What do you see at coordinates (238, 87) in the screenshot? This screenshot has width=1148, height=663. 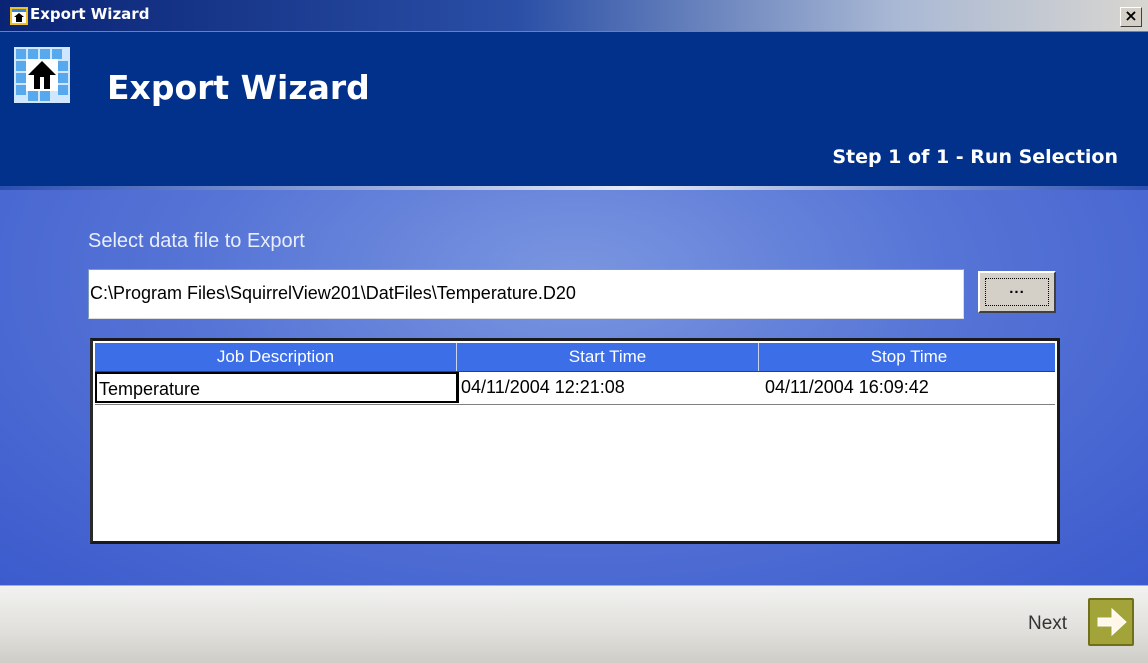 I see `header-title: Export Wizard` at bounding box center [238, 87].